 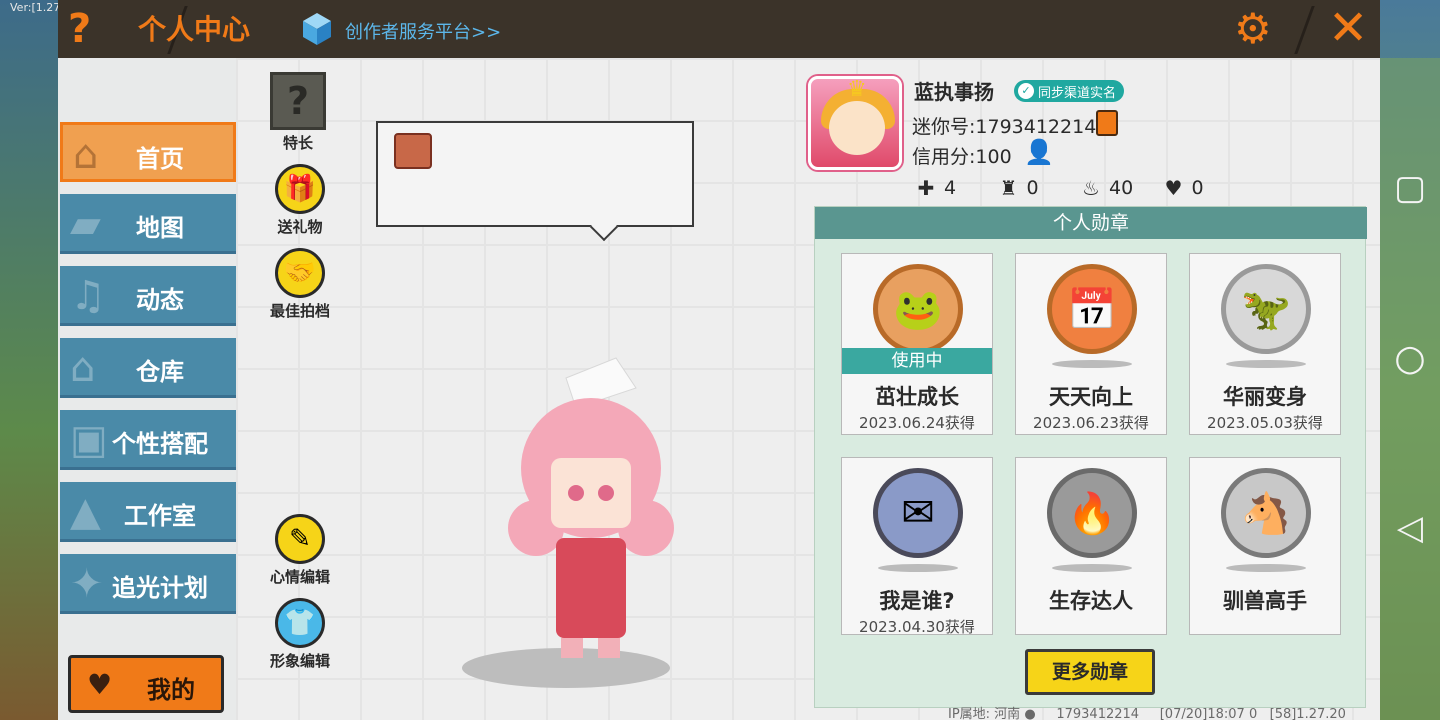 What do you see at coordinates (300, 189) in the screenshot?
I see `gift-icon: 🎁` at bounding box center [300, 189].